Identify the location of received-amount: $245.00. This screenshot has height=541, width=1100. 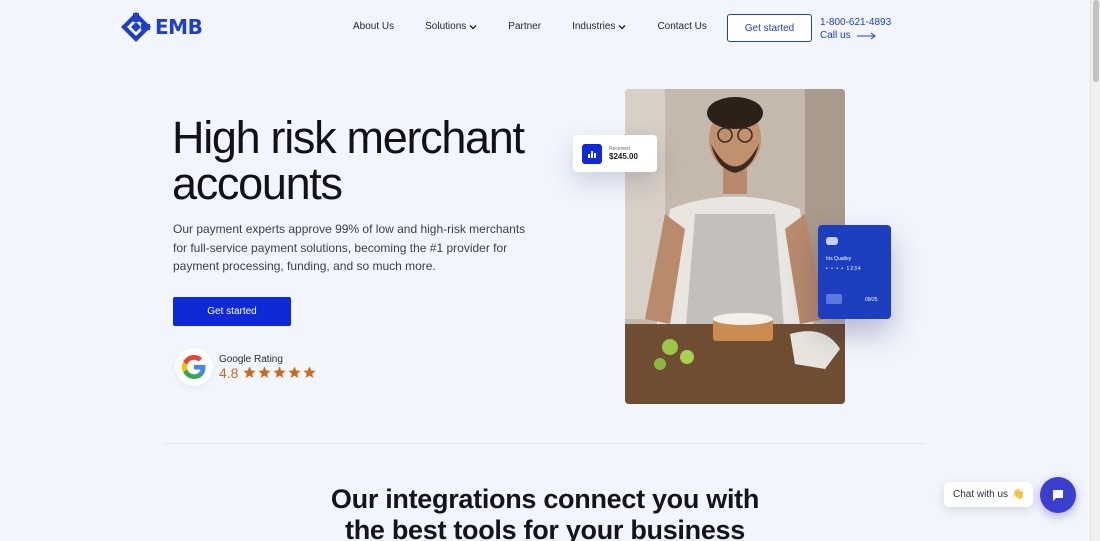
(623, 156).